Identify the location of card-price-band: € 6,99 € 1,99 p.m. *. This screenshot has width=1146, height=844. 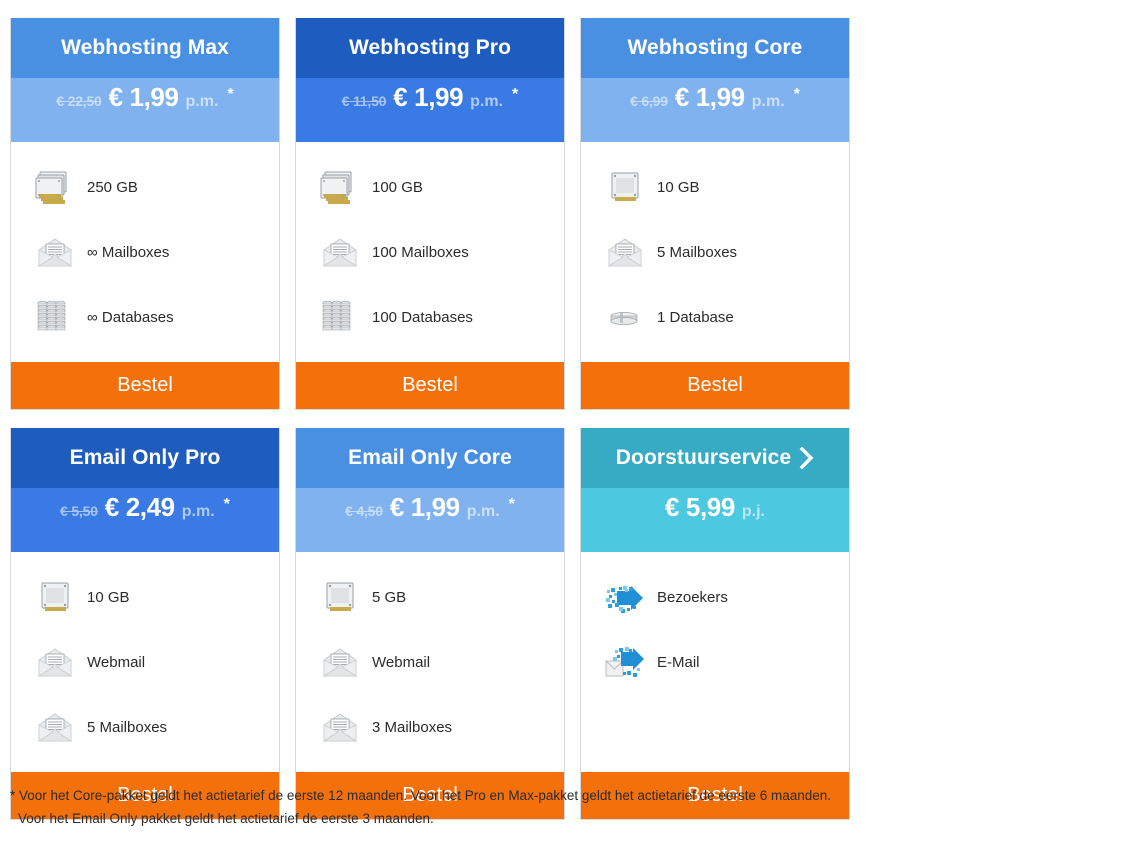
(715, 110).